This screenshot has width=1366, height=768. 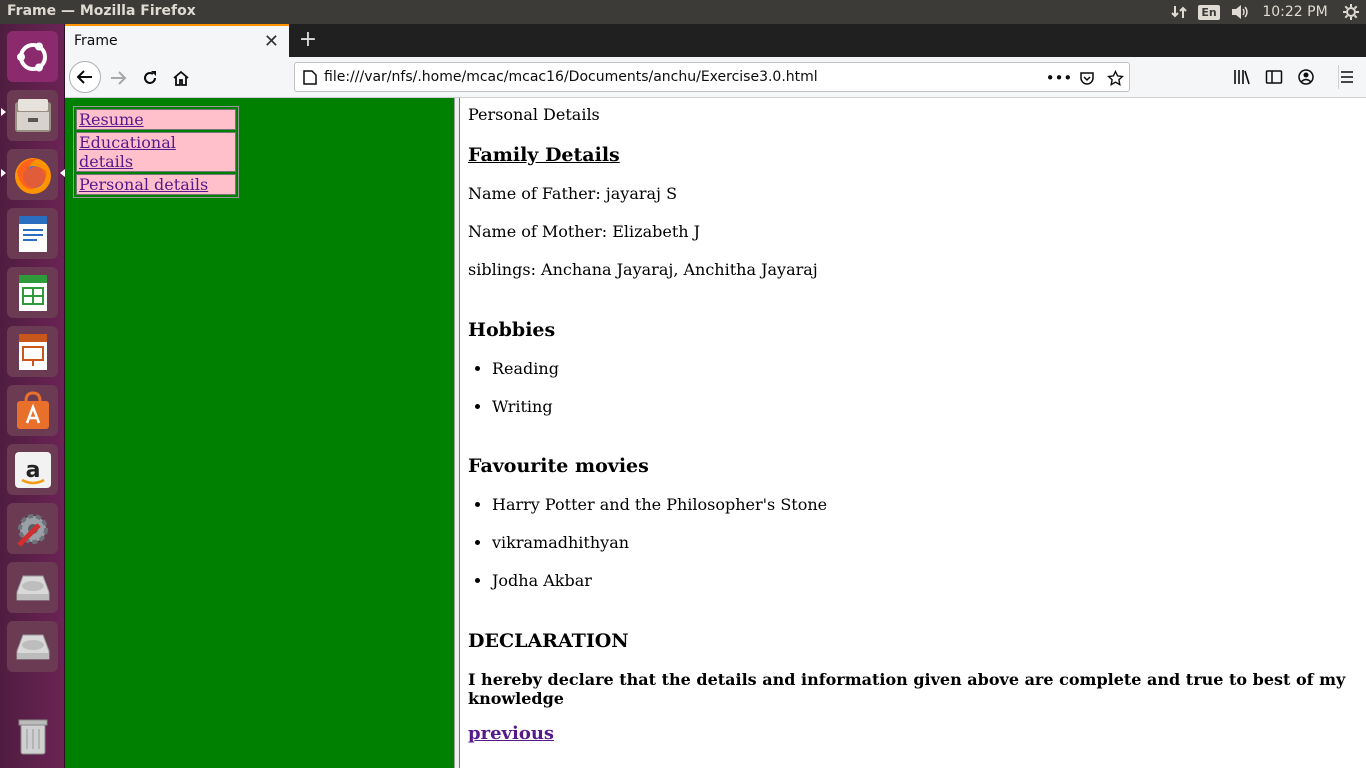 What do you see at coordinates (1087, 78) in the screenshot?
I see `pocket-icon` at bounding box center [1087, 78].